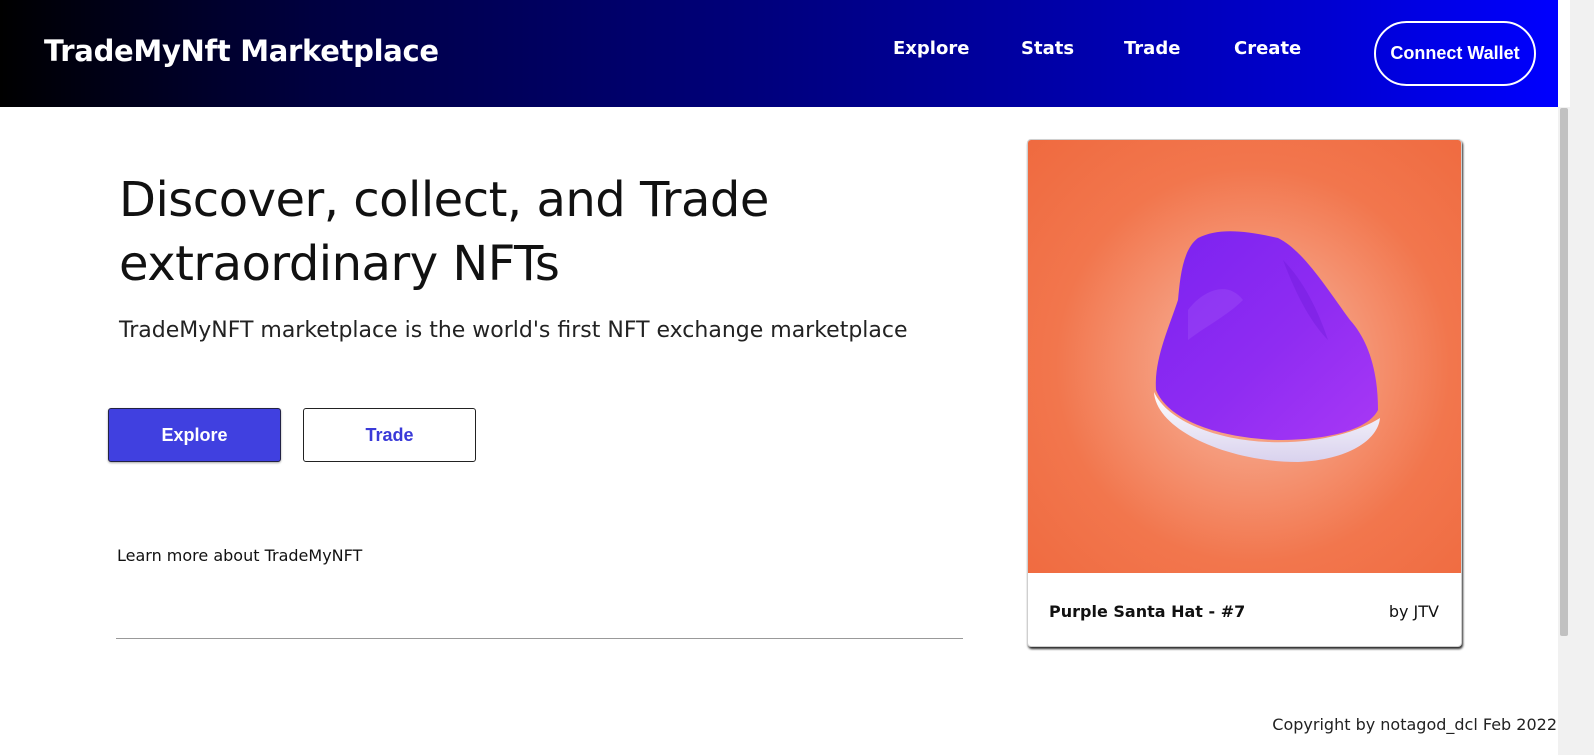  What do you see at coordinates (1414, 724) in the screenshot?
I see `copyright-text: Copyright by notagod_dcl Feb 2022` at bounding box center [1414, 724].